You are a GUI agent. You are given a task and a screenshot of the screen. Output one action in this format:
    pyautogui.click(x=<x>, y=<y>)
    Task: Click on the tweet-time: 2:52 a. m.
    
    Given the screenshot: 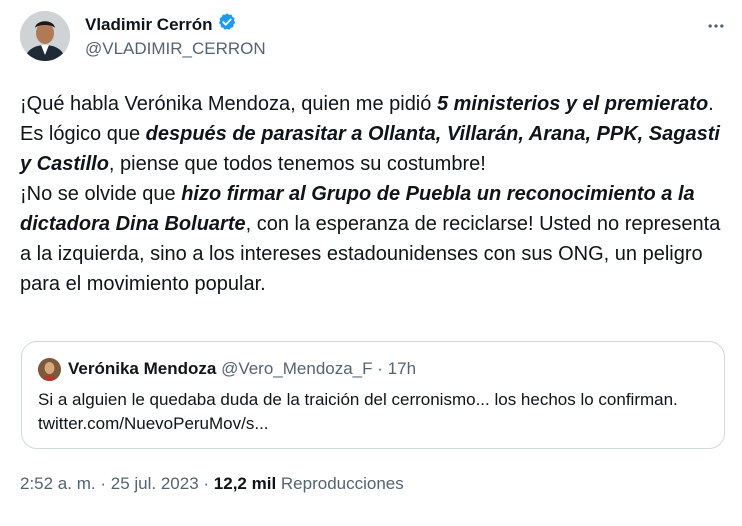 What is the action you would take?
    pyautogui.click(x=58, y=483)
    